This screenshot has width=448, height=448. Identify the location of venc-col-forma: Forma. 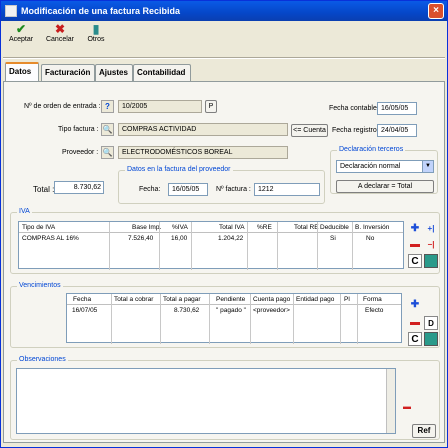
(372, 299).